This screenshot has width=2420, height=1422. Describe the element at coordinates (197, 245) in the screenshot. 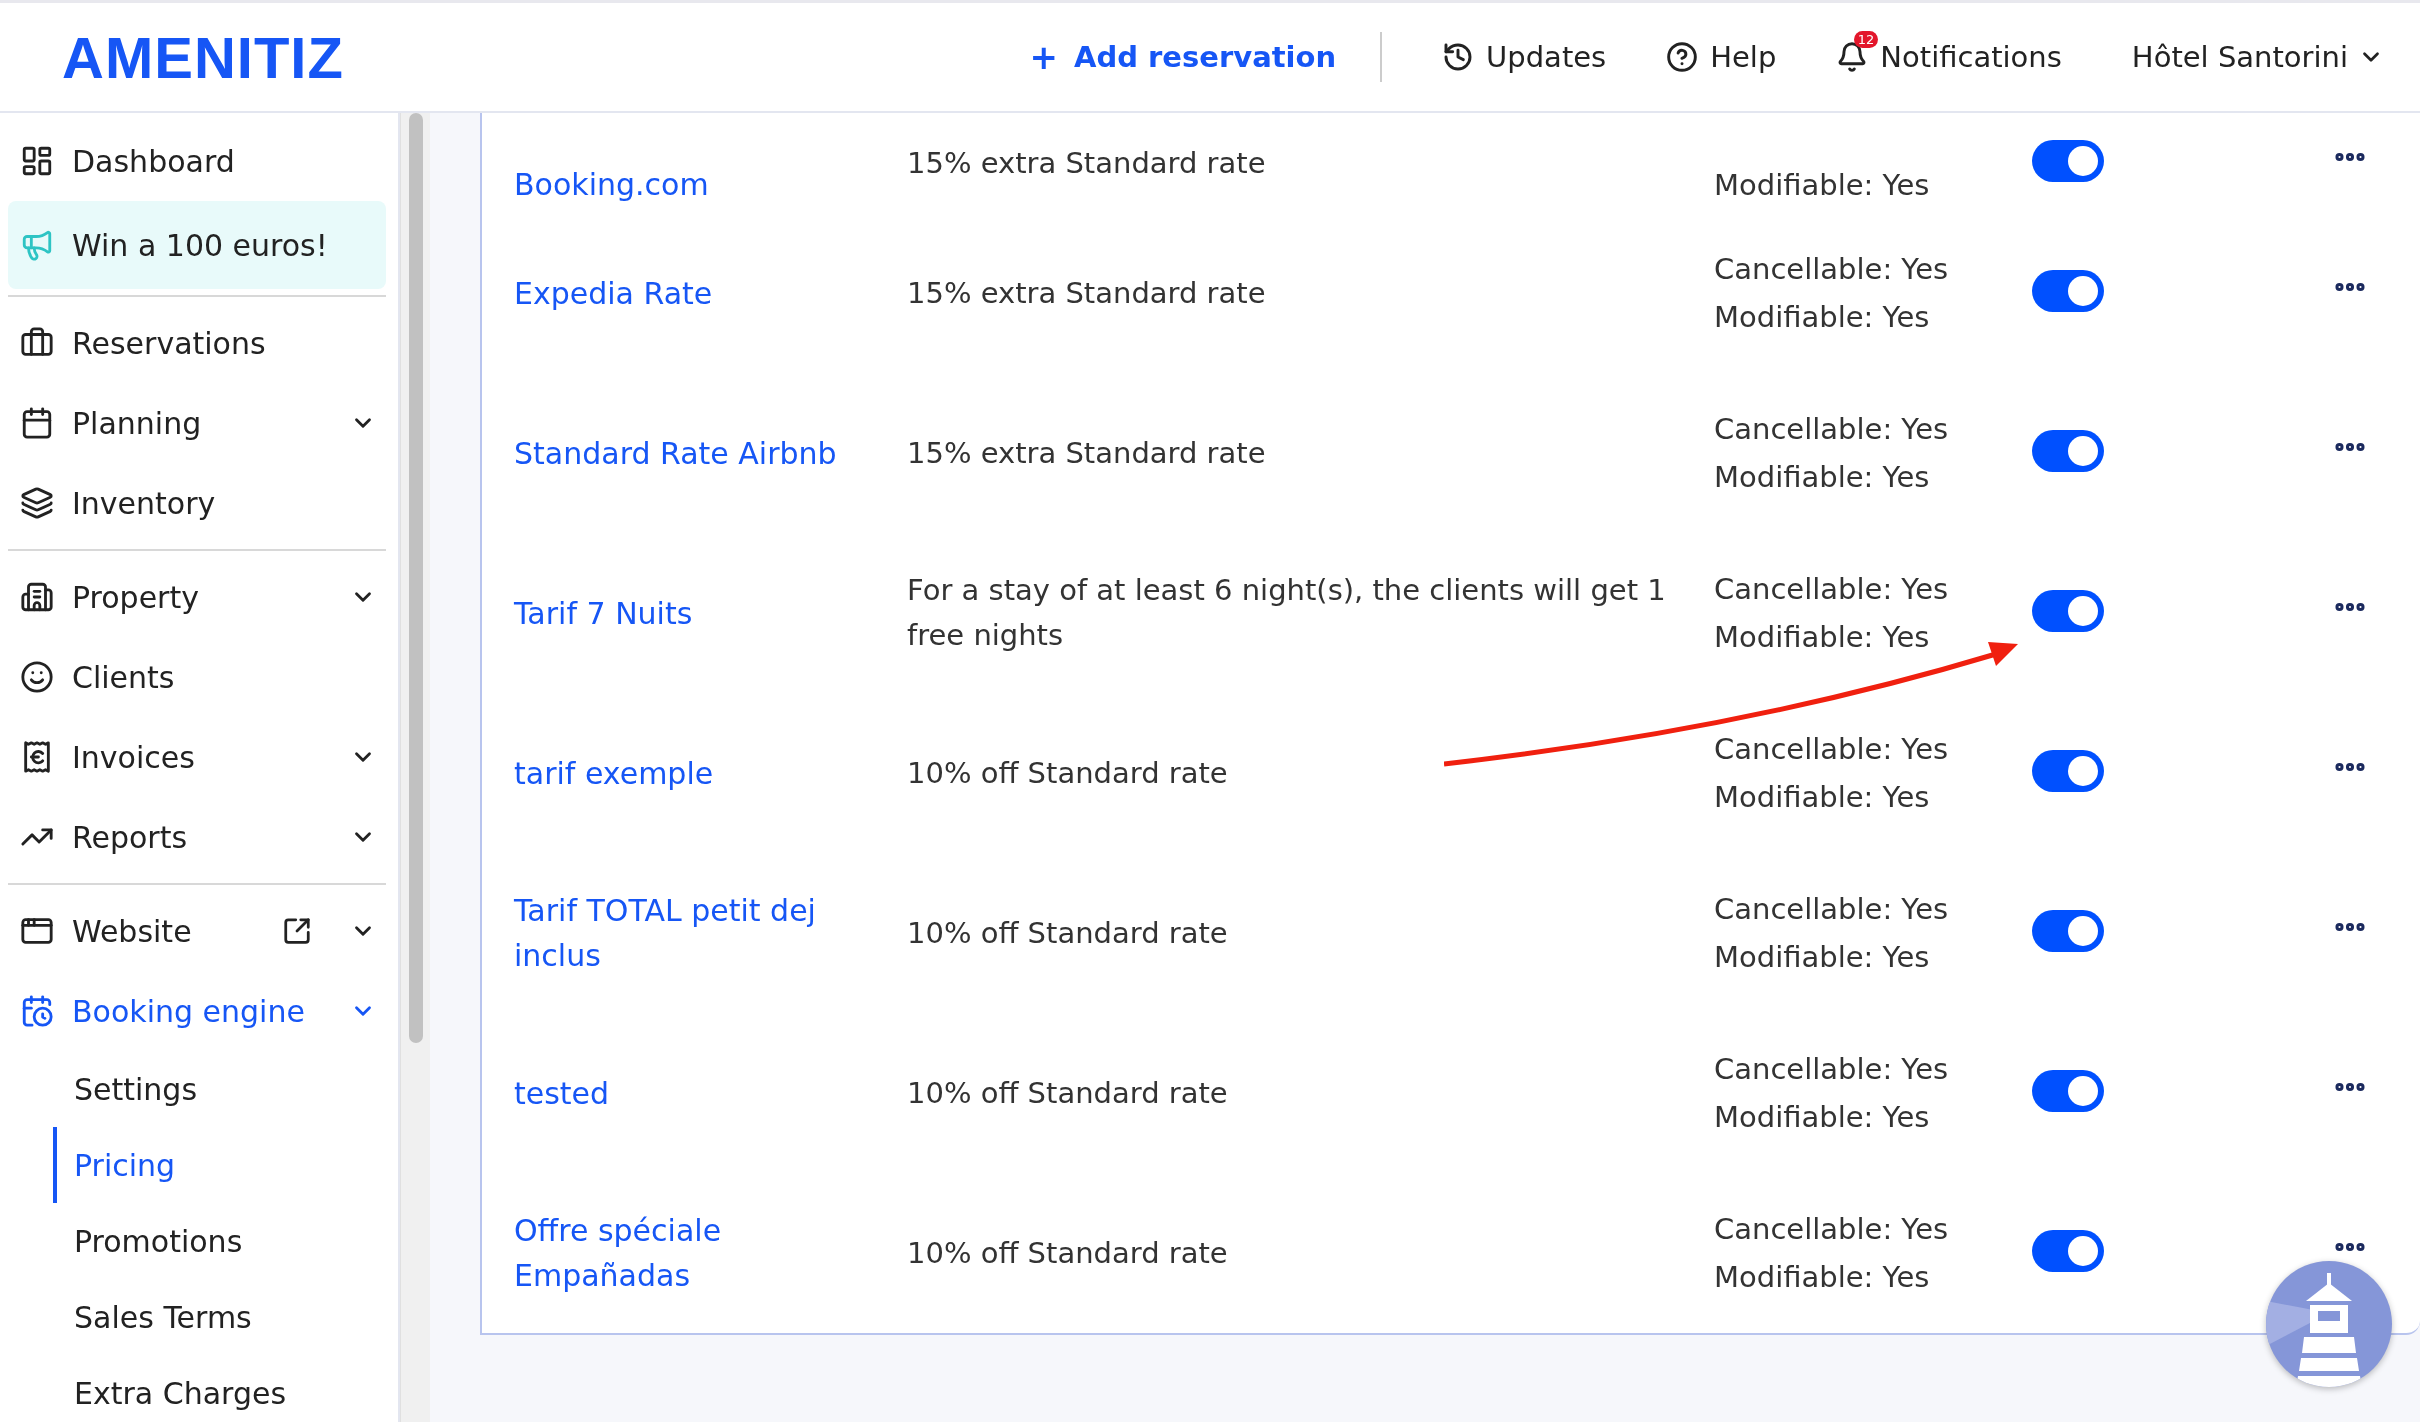

I see `sidebar-item: Win a 100 euros!` at that location.